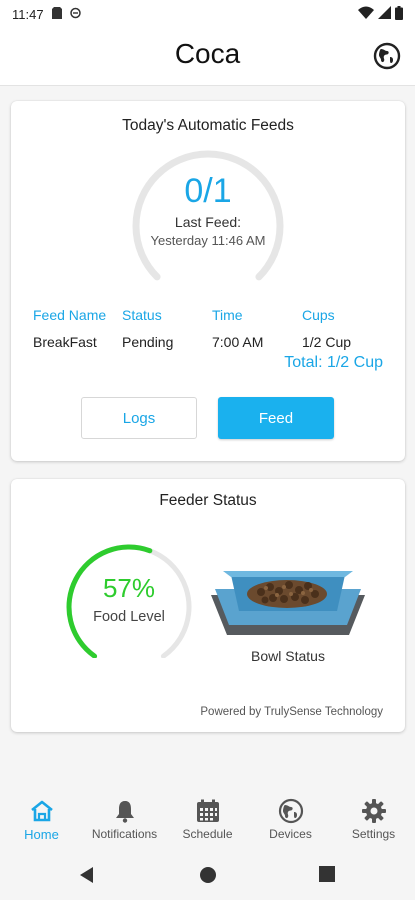  What do you see at coordinates (238, 341) in the screenshot?
I see `feed-time-cell: 7:00 AM` at bounding box center [238, 341].